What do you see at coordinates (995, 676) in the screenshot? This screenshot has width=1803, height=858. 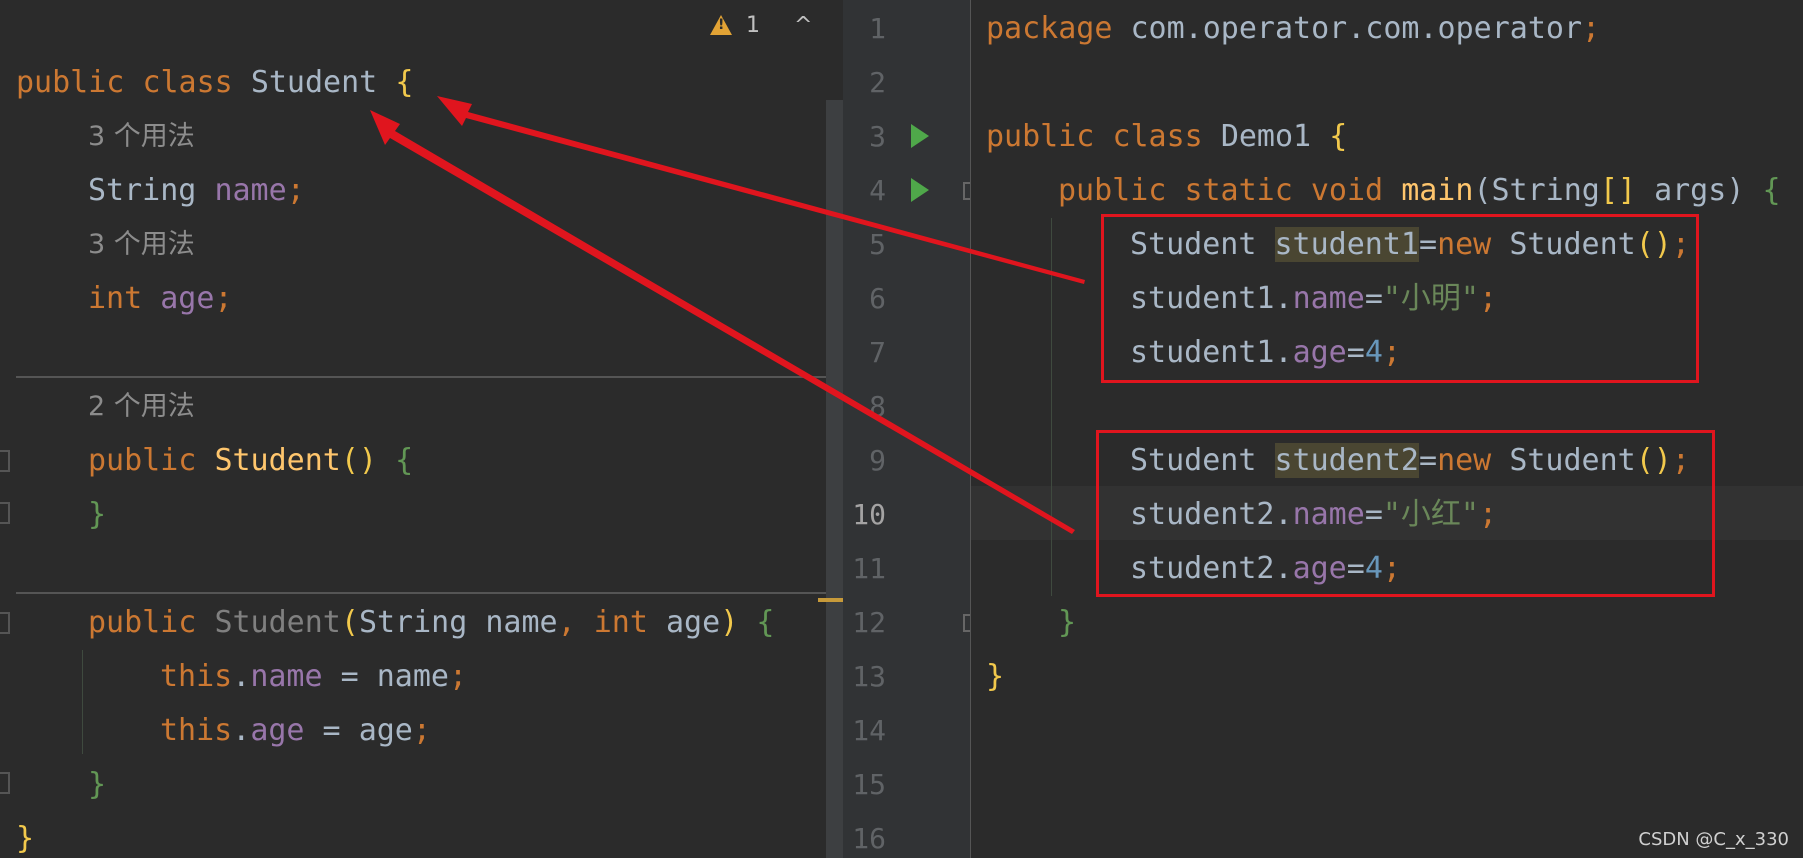 I see `code-line-13: }` at bounding box center [995, 676].